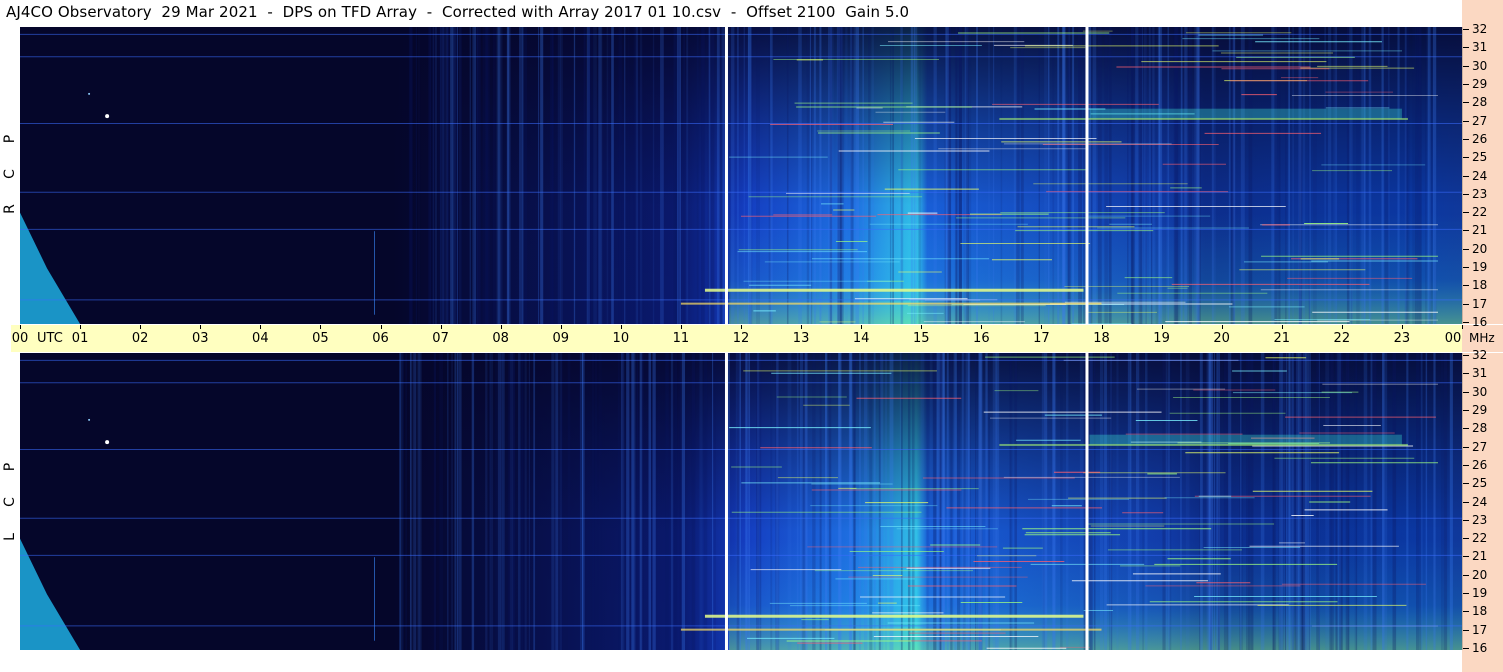  Describe the element at coordinates (1480, 355) in the screenshot. I see `frequency-tick-label: 32` at that location.